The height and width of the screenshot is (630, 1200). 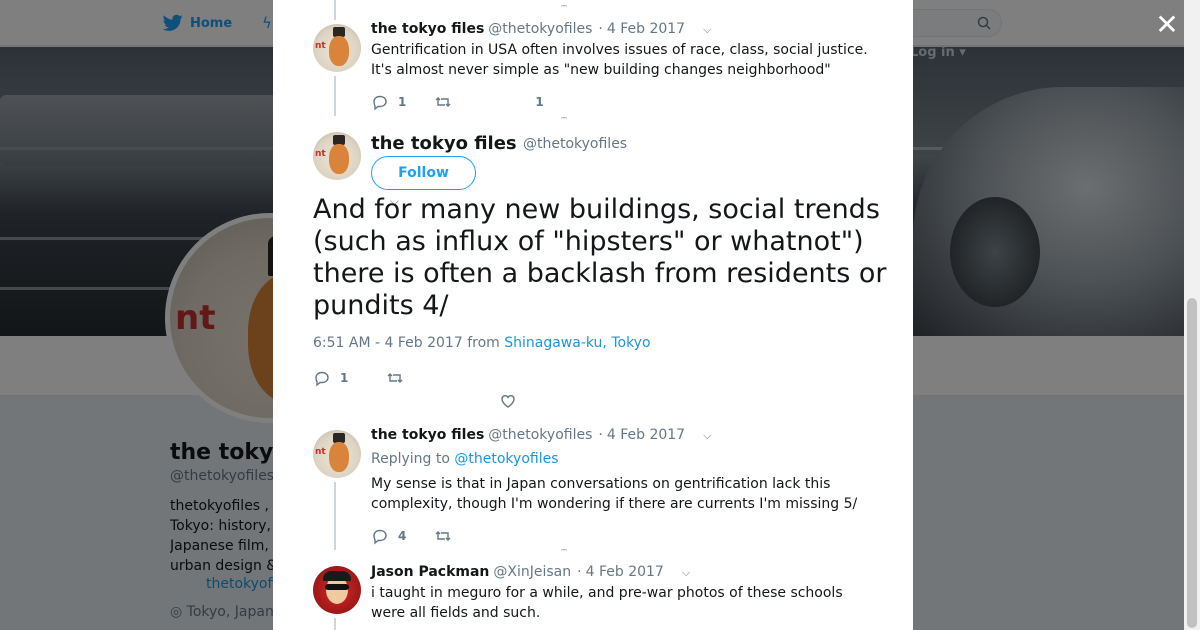 I want to click on tweet-header: Jason Packman @XinJeisan · 4 Feb 2017 ⌵, so click(x=530, y=572).